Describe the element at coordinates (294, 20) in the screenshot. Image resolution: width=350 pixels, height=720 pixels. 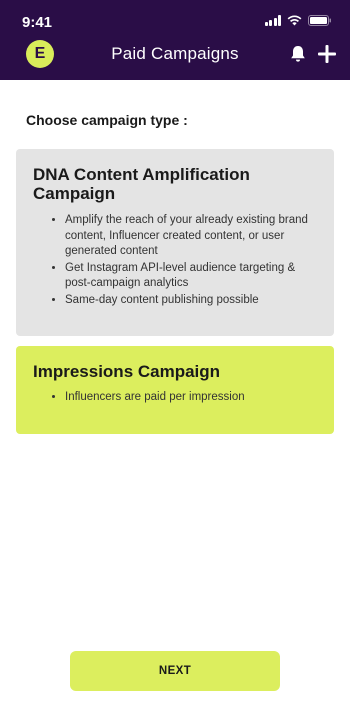
I see `wifi-icon` at that location.